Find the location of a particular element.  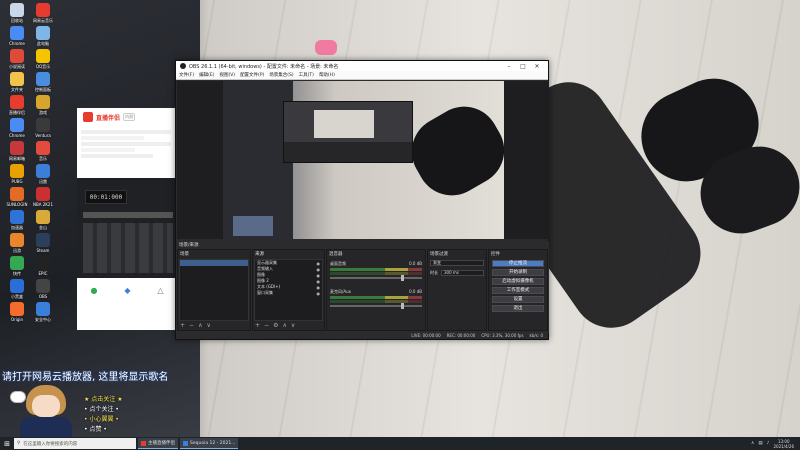

settings-button: 设置 is located at coordinates (518, 299).